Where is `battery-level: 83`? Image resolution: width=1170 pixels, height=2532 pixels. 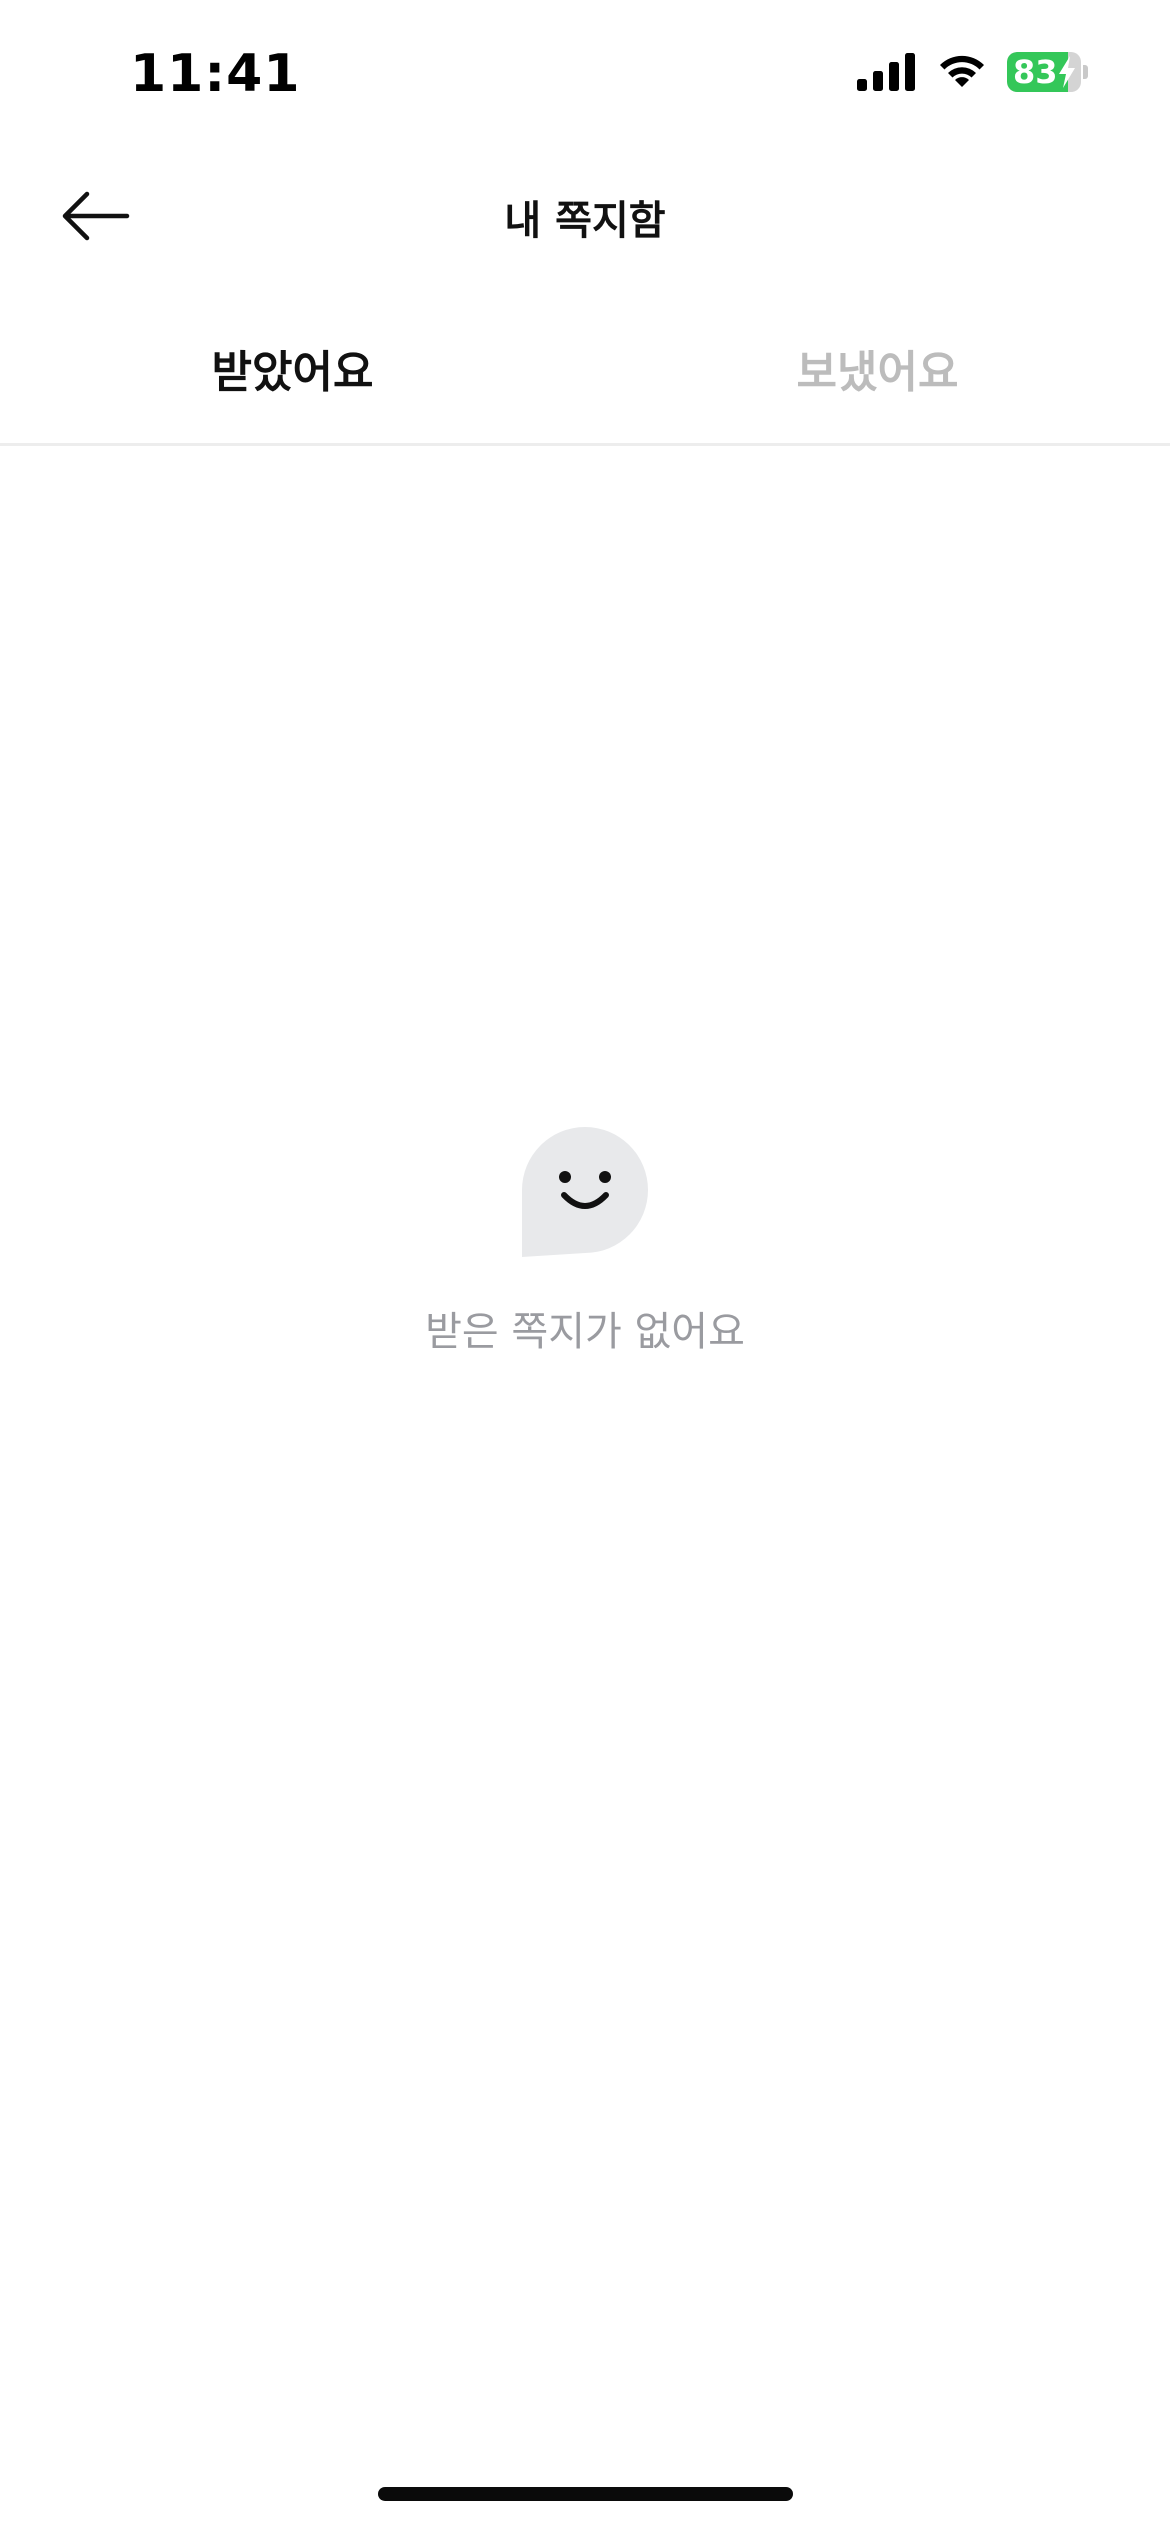
battery-level: 83 is located at coordinates (1035, 72).